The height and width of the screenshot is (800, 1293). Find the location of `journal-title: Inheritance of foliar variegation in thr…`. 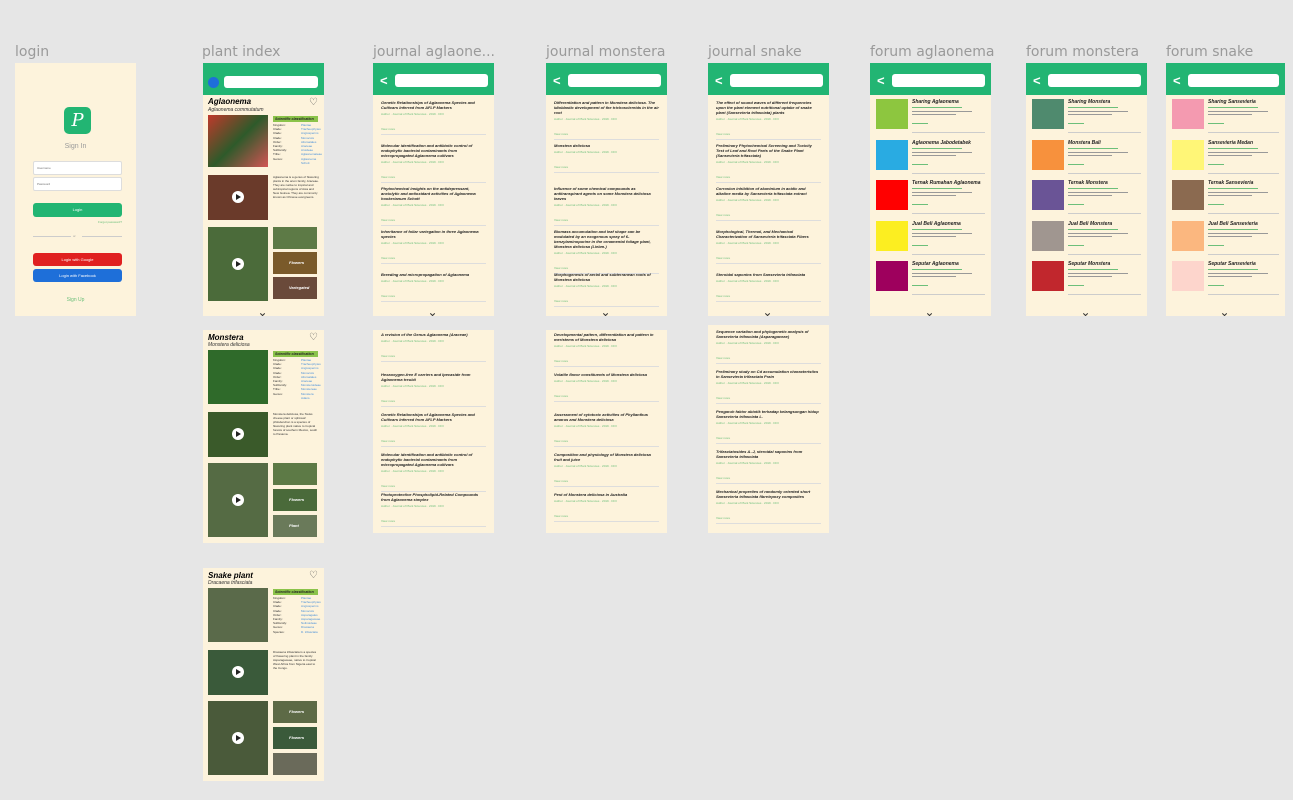

journal-title: Inheritance of foliar variegation in thr… is located at coordinates (433, 234).